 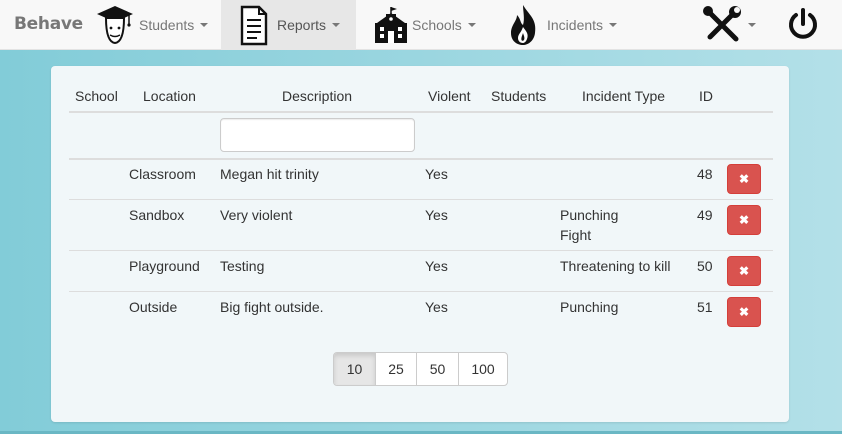 I want to click on graduation-cap-student-icon, so click(x=115, y=25).